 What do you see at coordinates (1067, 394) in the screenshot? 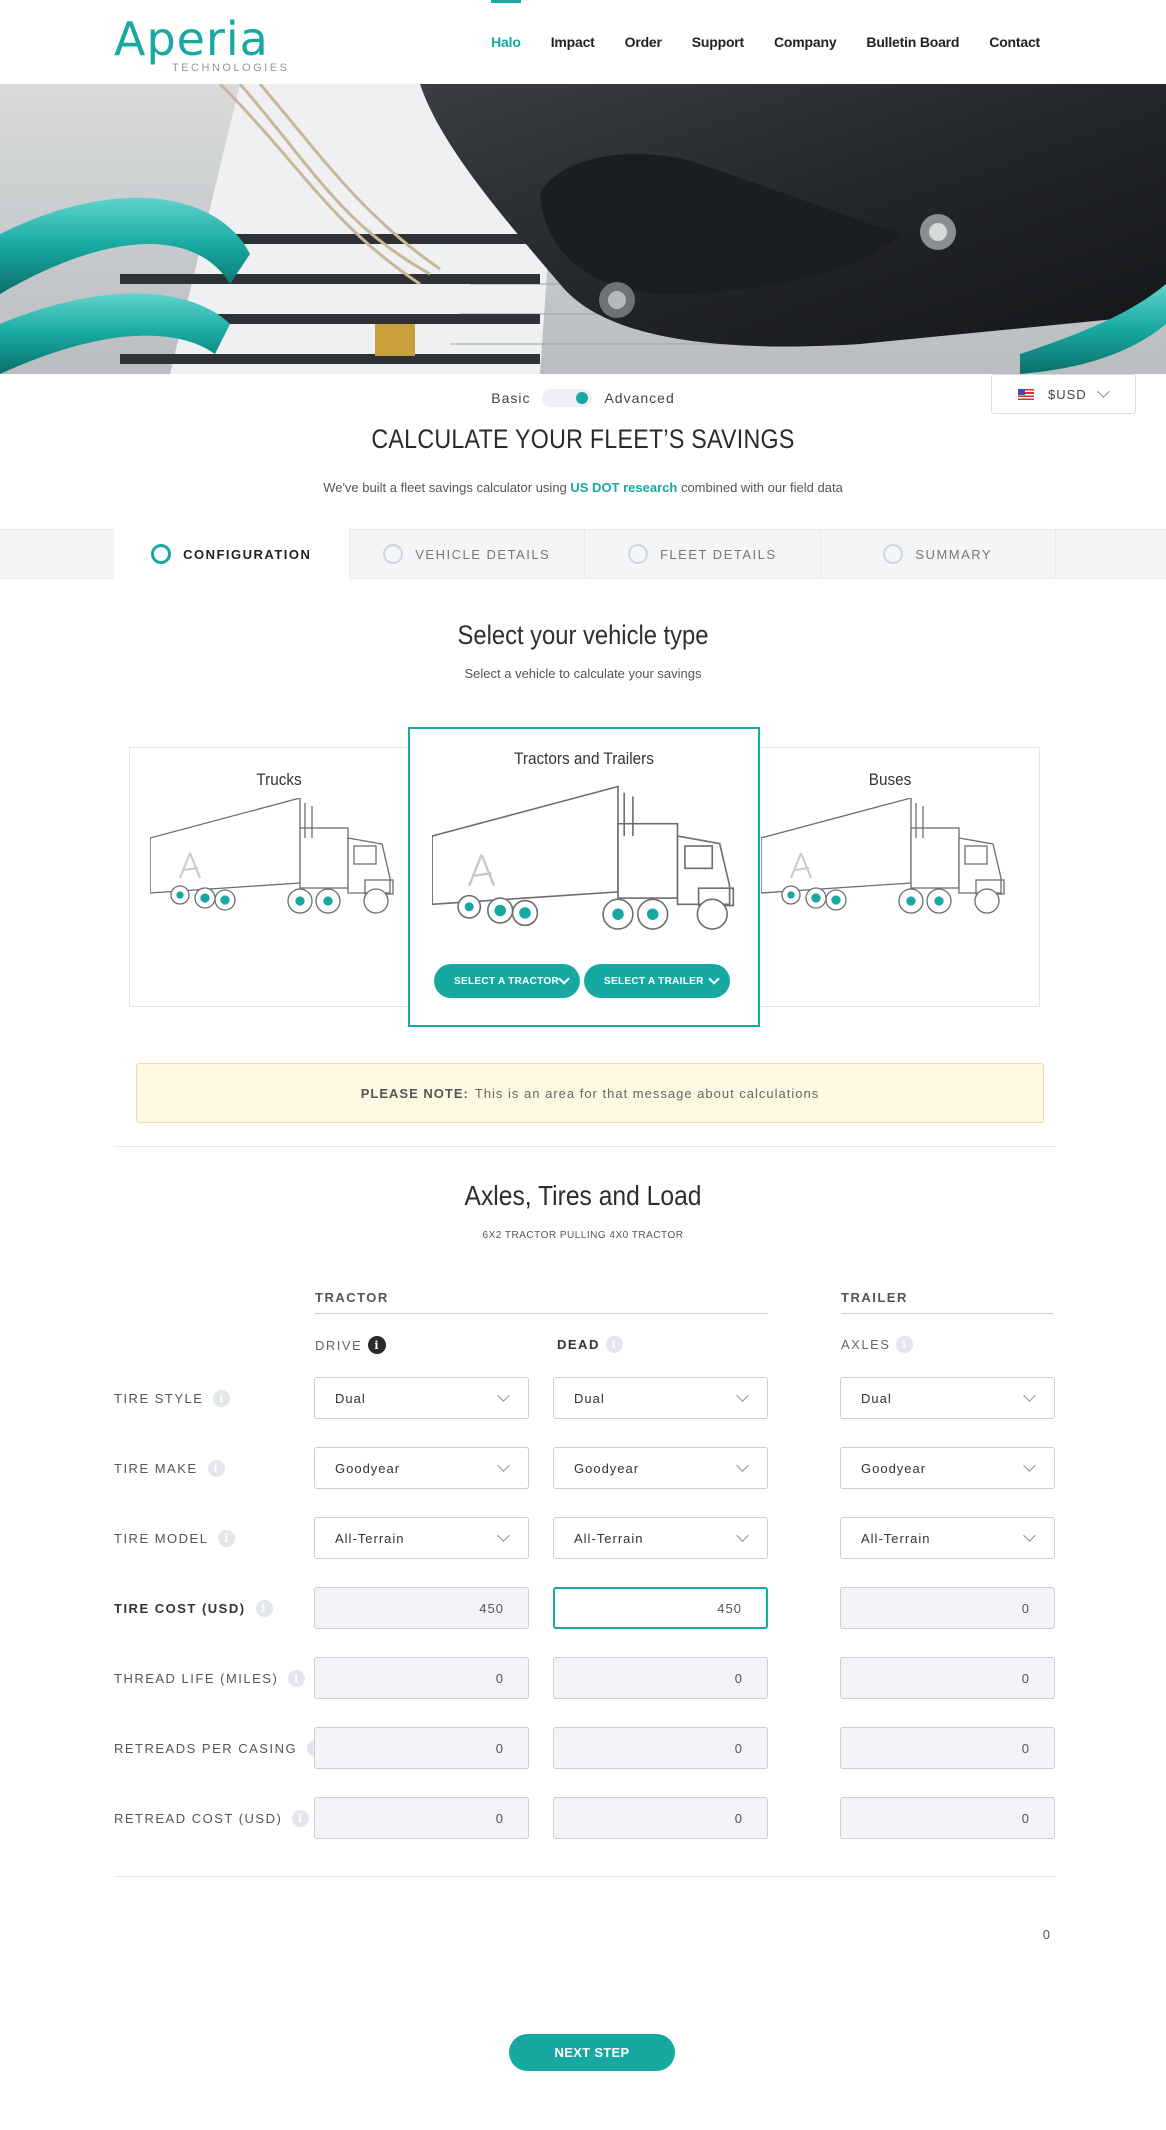
I see `currency-label: $USD` at bounding box center [1067, 394].